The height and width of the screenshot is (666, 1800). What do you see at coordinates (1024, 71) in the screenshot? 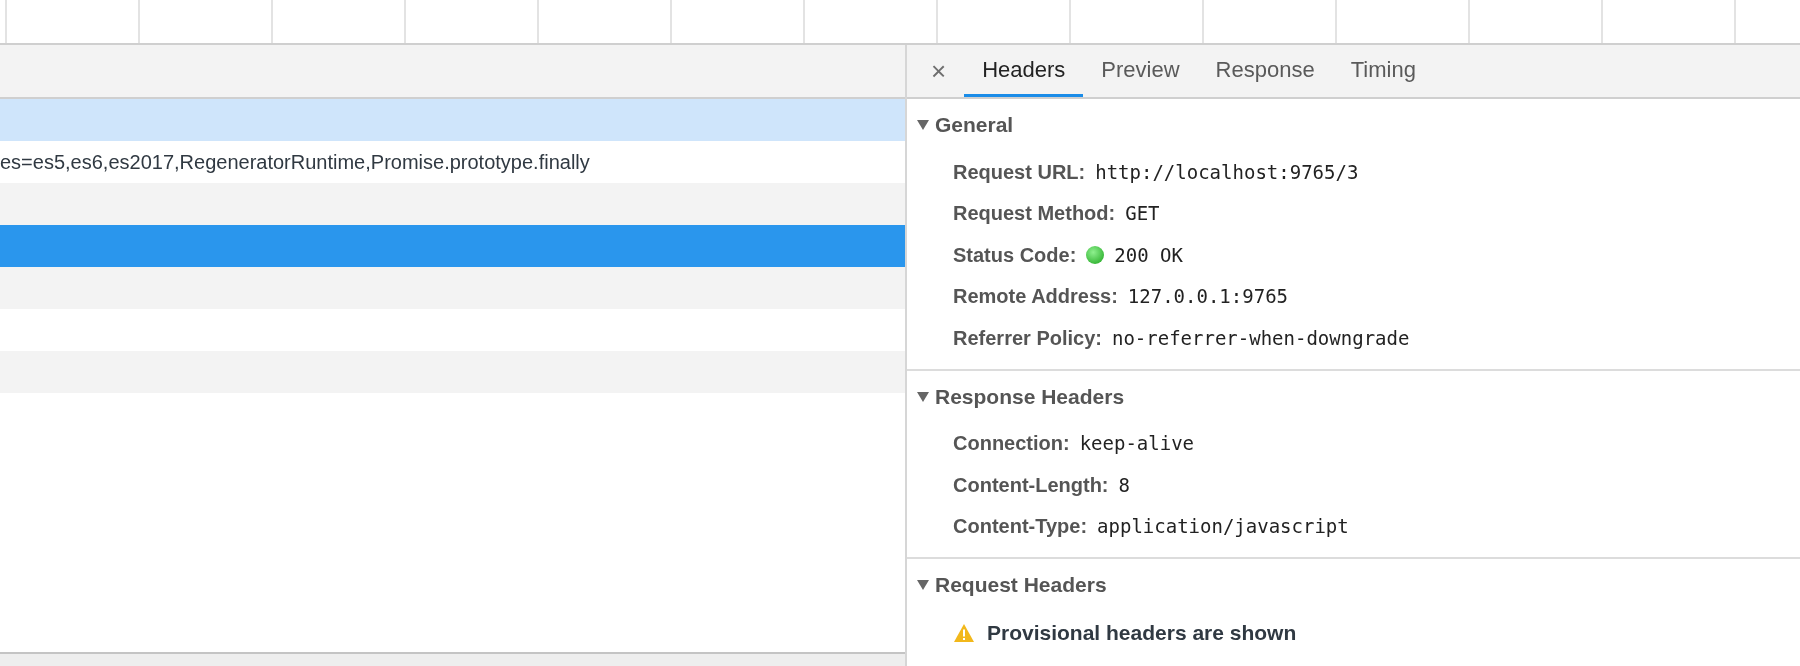
I see `tab: Headers` at bounding box center [1024, 71].